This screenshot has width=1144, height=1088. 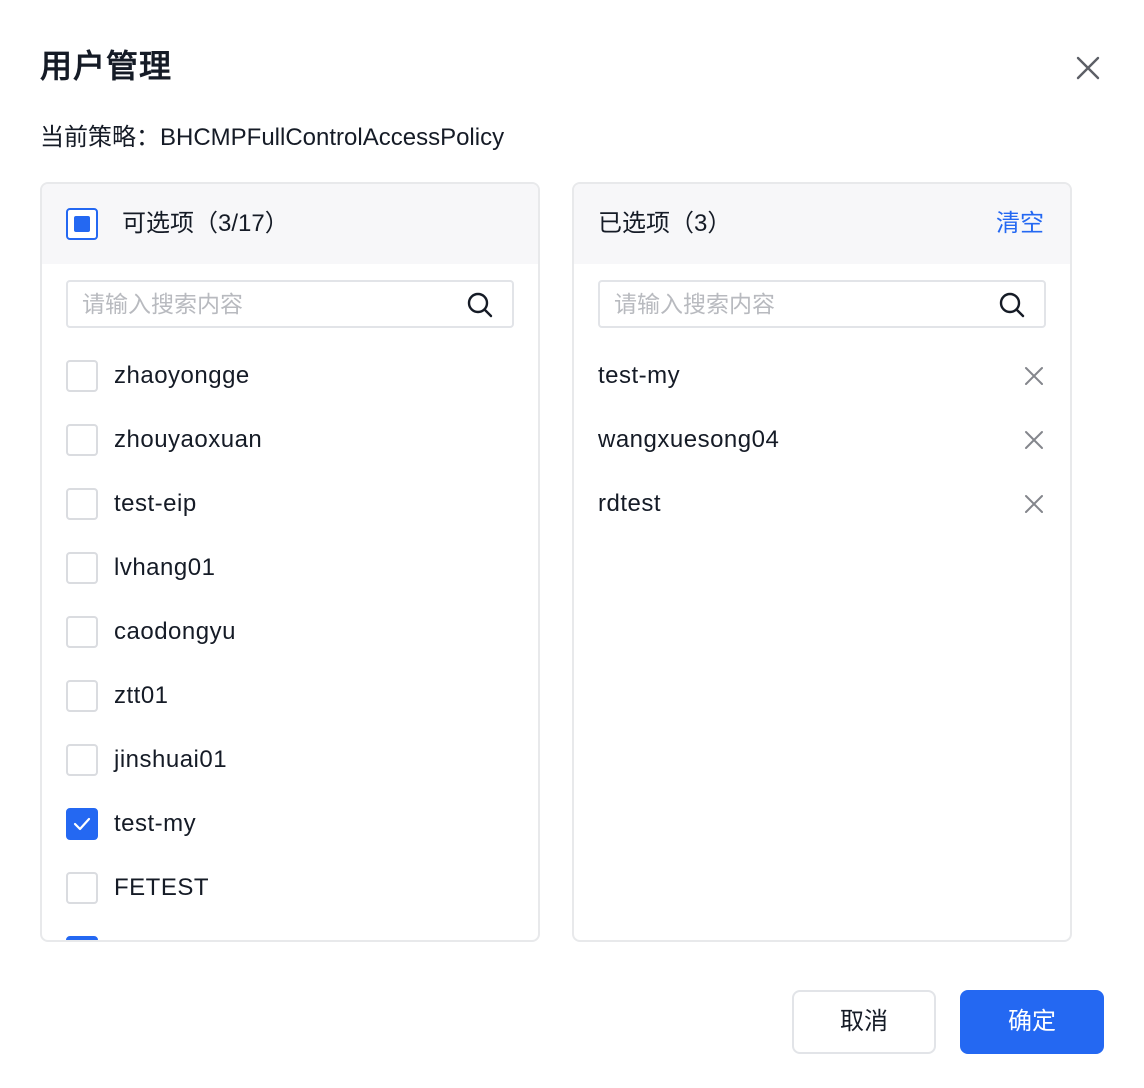 I want to click on list-item-label: test-eip, so click(x=155, y=503).